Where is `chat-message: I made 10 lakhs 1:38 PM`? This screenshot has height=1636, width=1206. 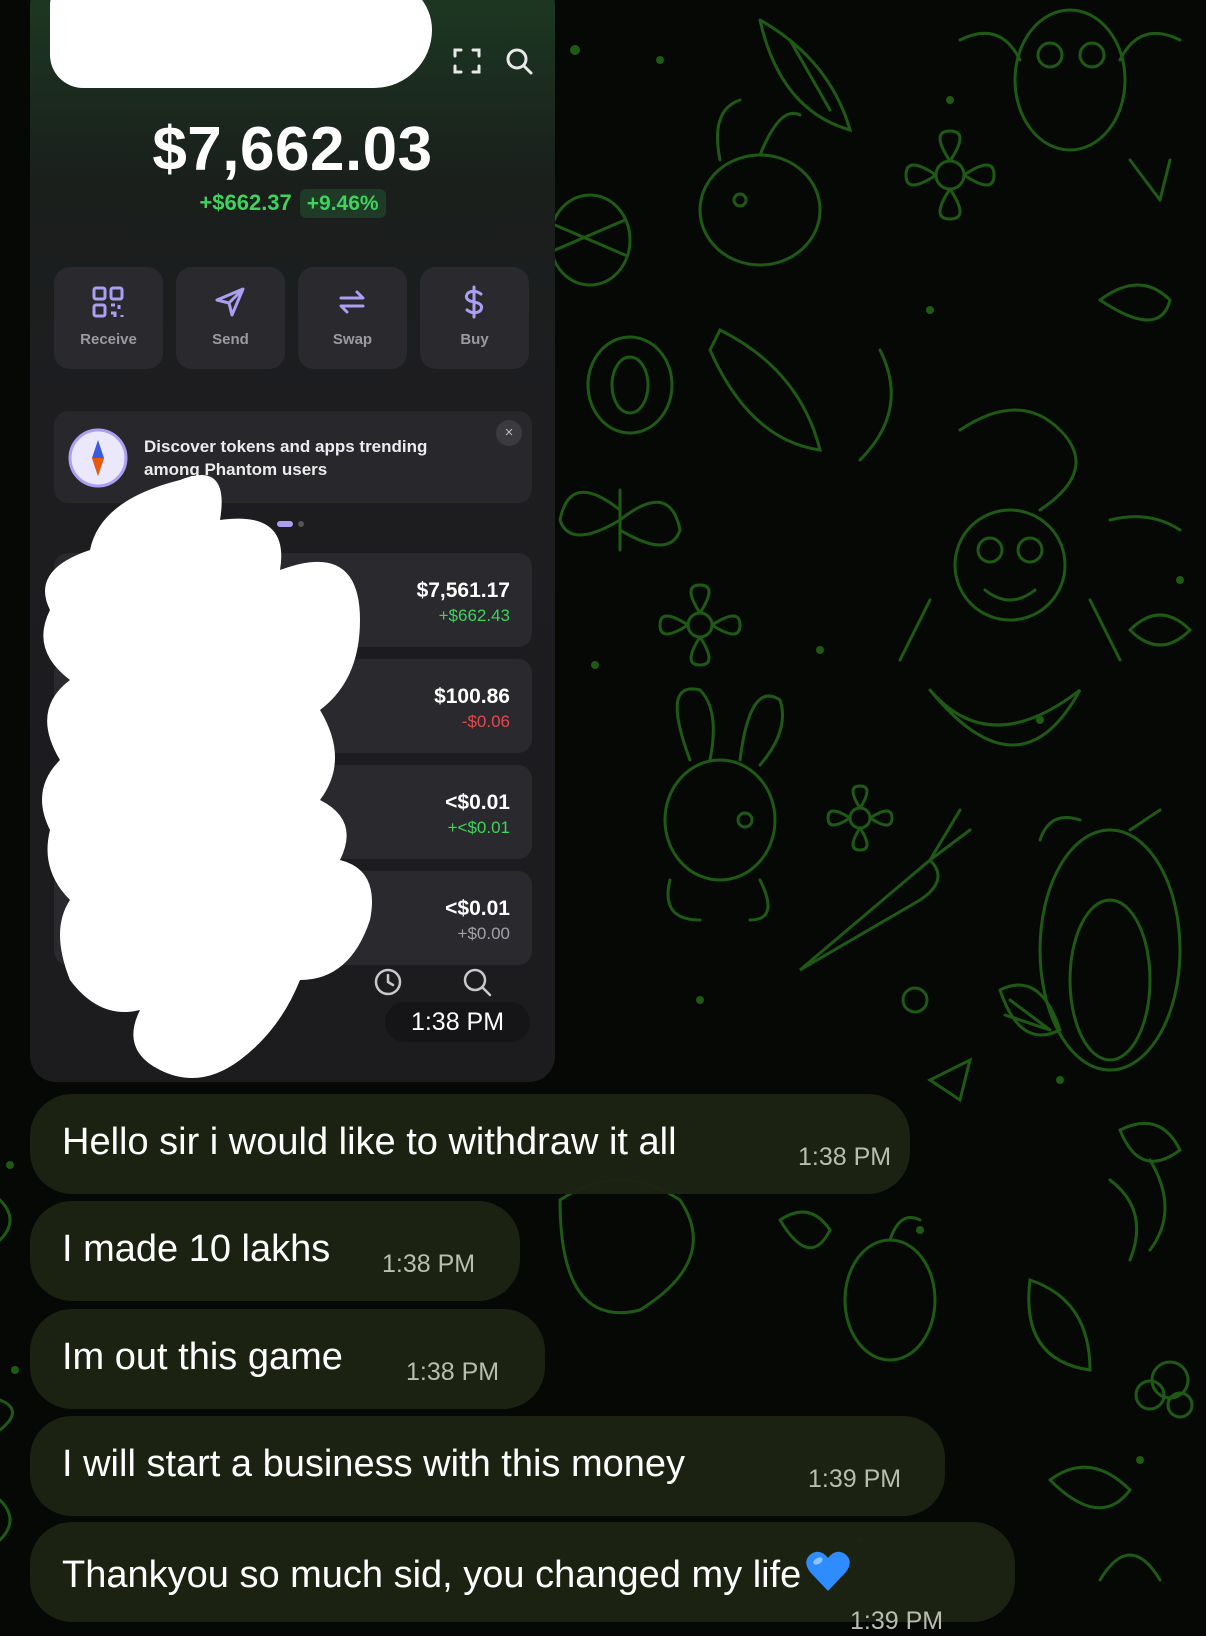
chat-message: I made 10 lakhs 1:38 PM is located at coordinates (275, 1251).